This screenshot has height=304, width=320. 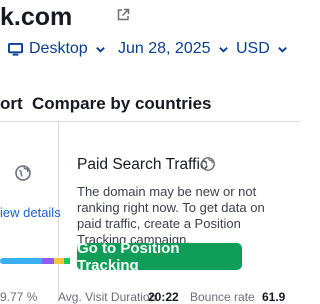 I want to click on go-to-position-tracking-button: Go to Position Tracking, so click(x=159, y=257).